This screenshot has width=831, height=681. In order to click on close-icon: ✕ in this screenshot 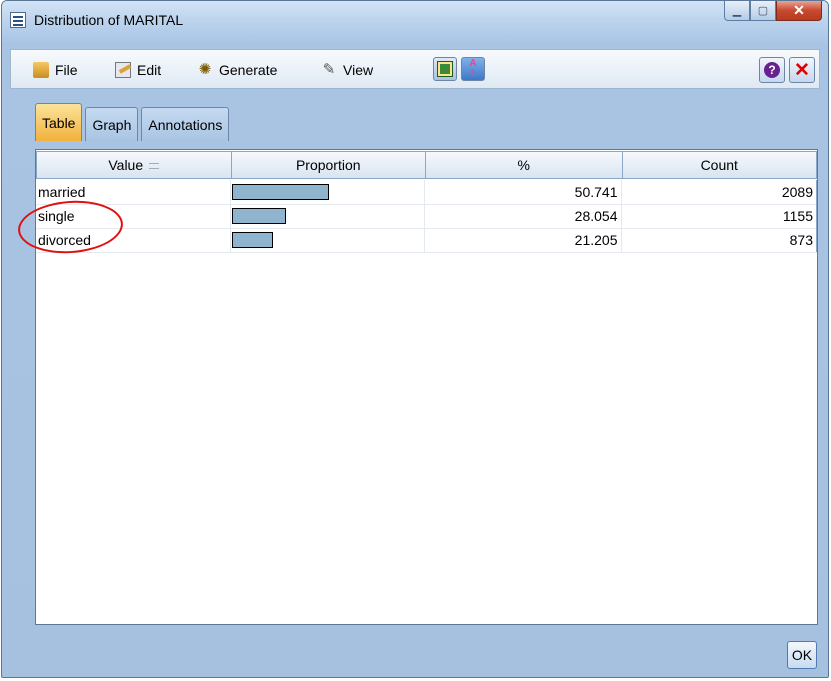, I will do `click(802, 70)`.